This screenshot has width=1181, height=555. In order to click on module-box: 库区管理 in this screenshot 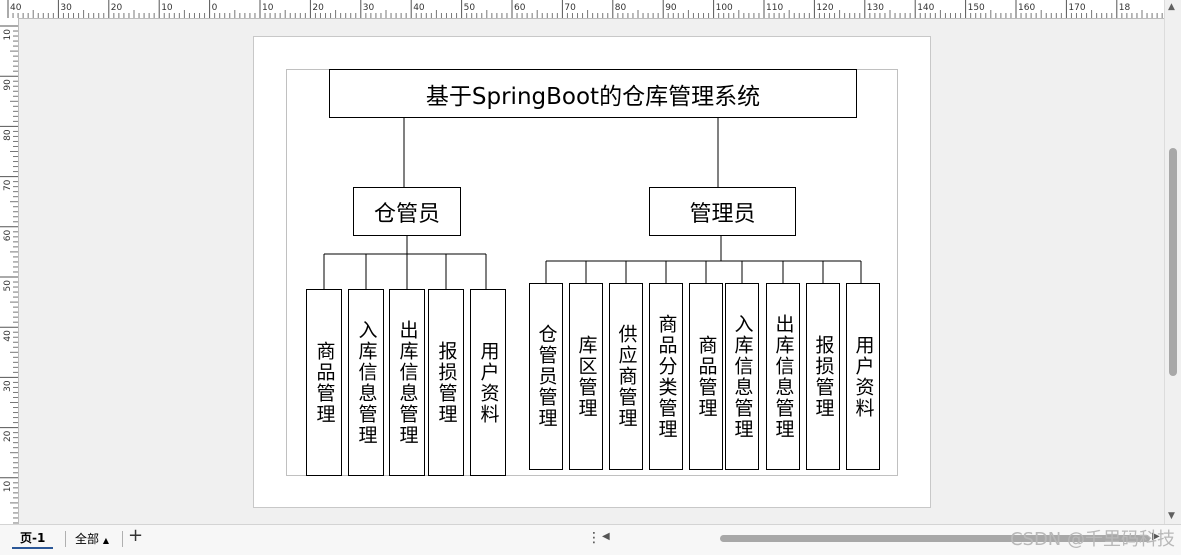, I will do `click(586, 376)`.